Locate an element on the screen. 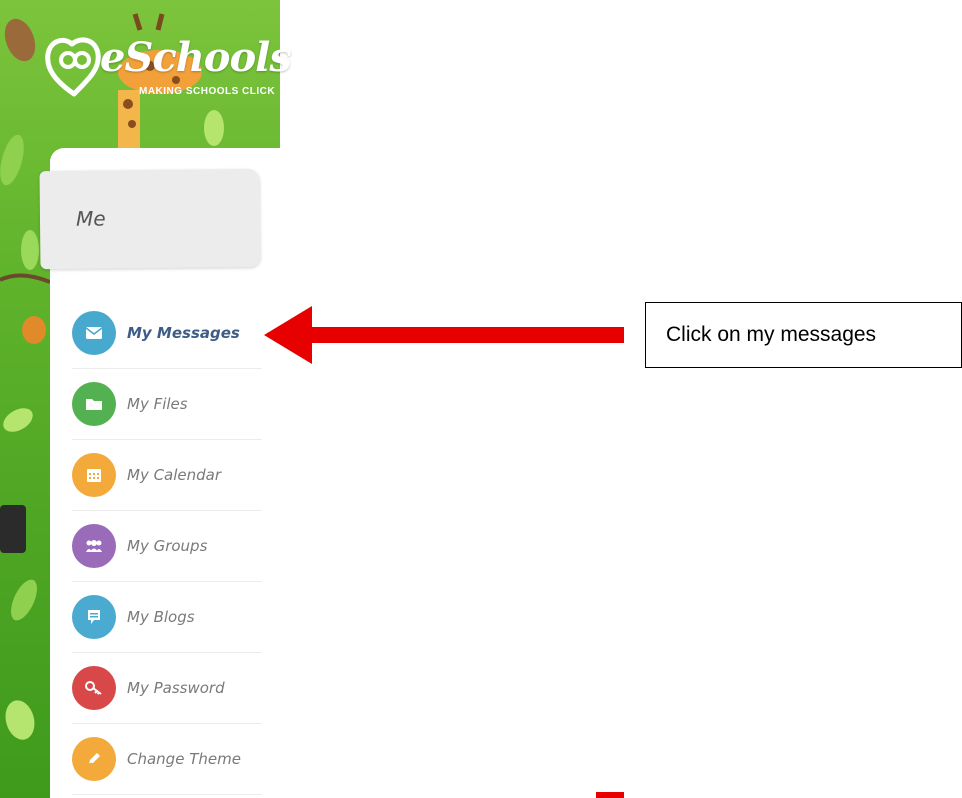 The width and height of the screenshot is (962, 798). menu-item-label: My Messages is located at coordinates (183, 333).